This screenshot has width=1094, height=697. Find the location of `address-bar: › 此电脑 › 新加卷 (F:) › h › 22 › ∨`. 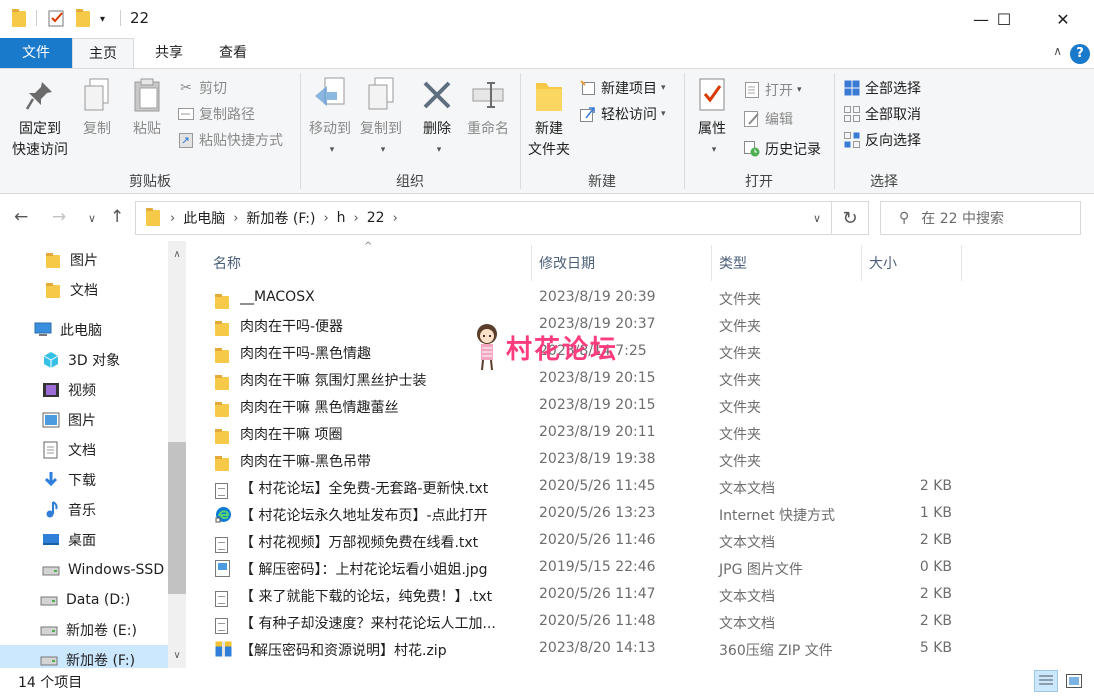

address-bar: › 此电脑 › 新加卷 (F:) › h › 22 › ∨ is located at coordinates (483, 218).